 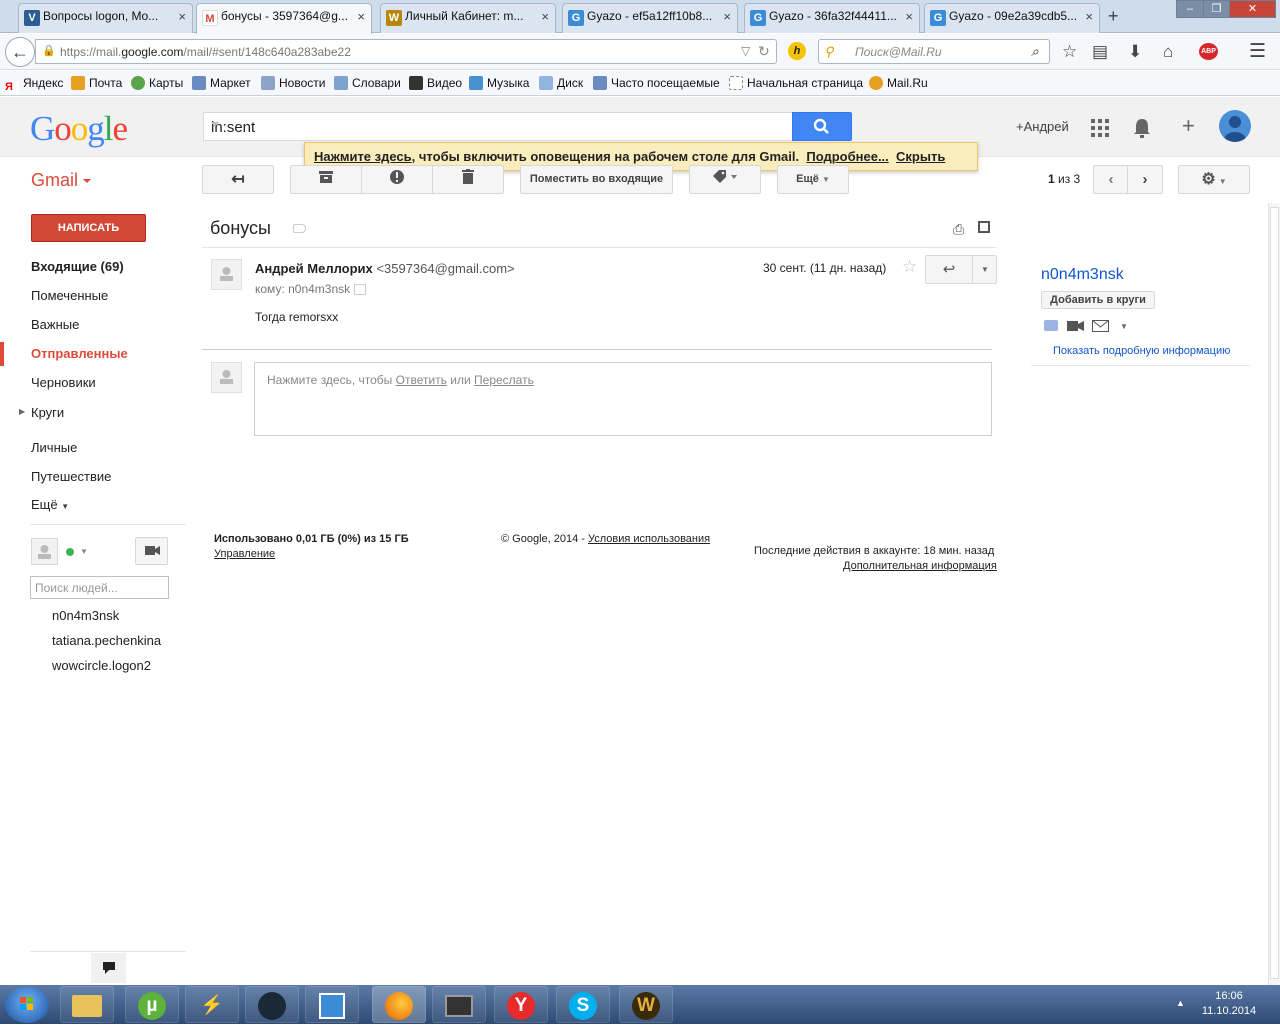 What do you see at coordinates (61, 180) in the screenshot?
I see `gmail-app-menu: Gmail` at bounding box center [61, 180].